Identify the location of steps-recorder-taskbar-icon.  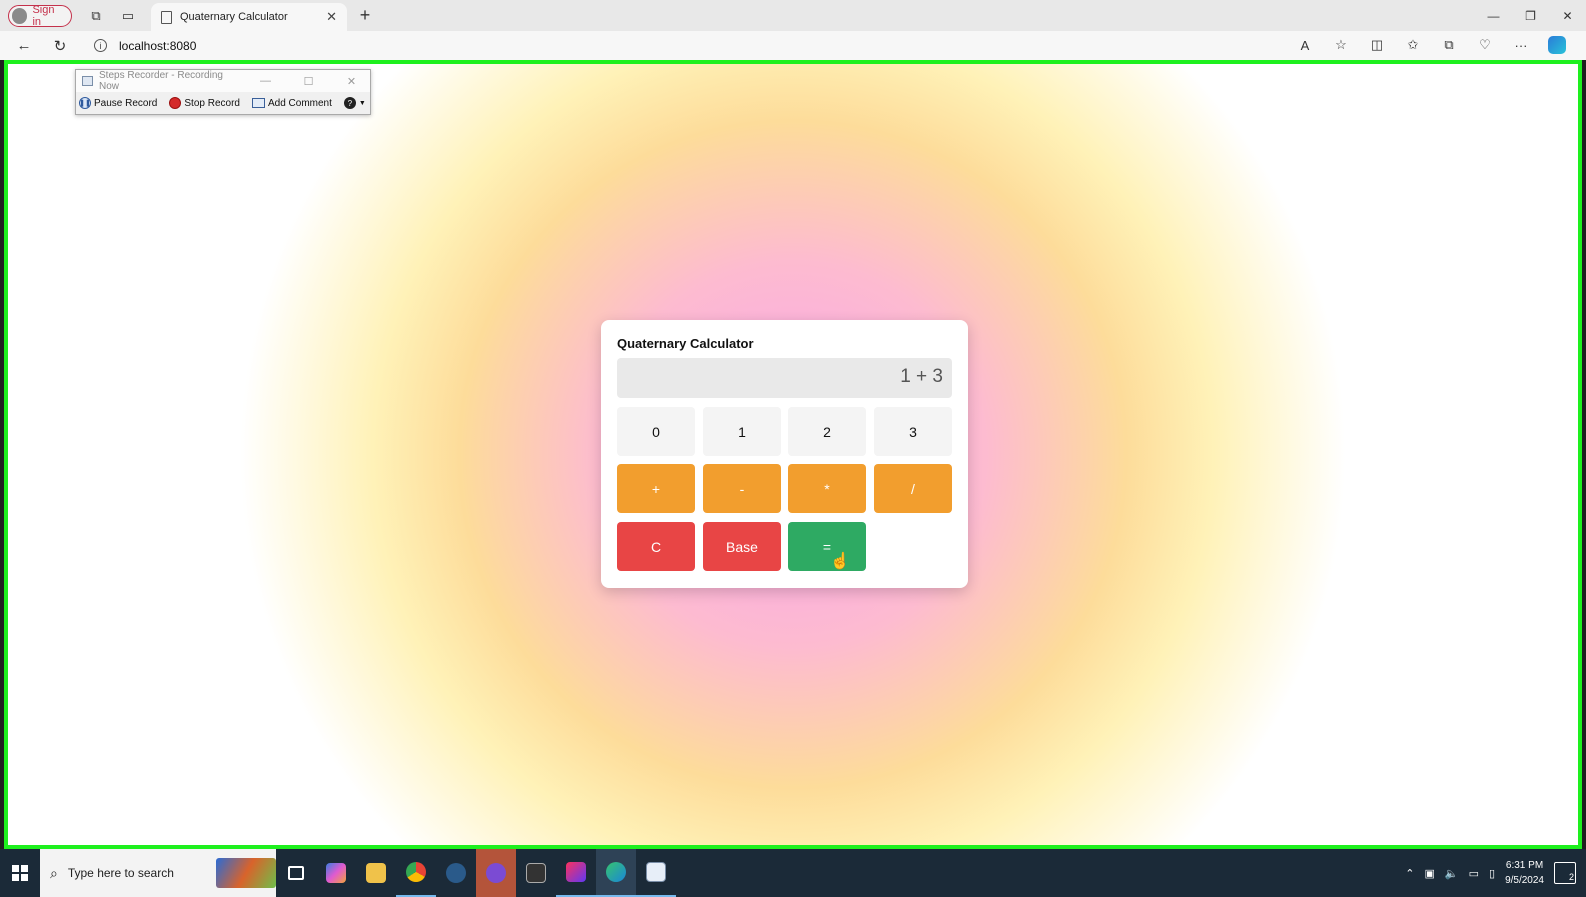
(656, 873).